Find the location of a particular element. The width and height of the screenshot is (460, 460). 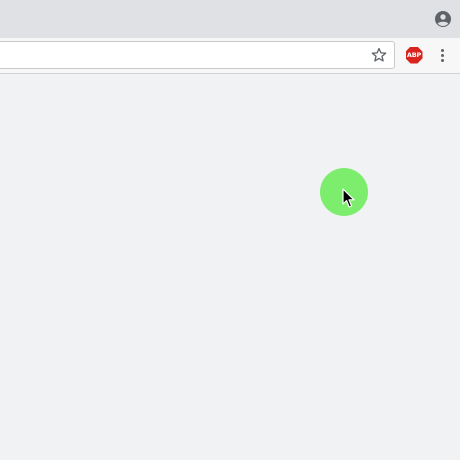

address-bar is located at coordinates (197, 55).